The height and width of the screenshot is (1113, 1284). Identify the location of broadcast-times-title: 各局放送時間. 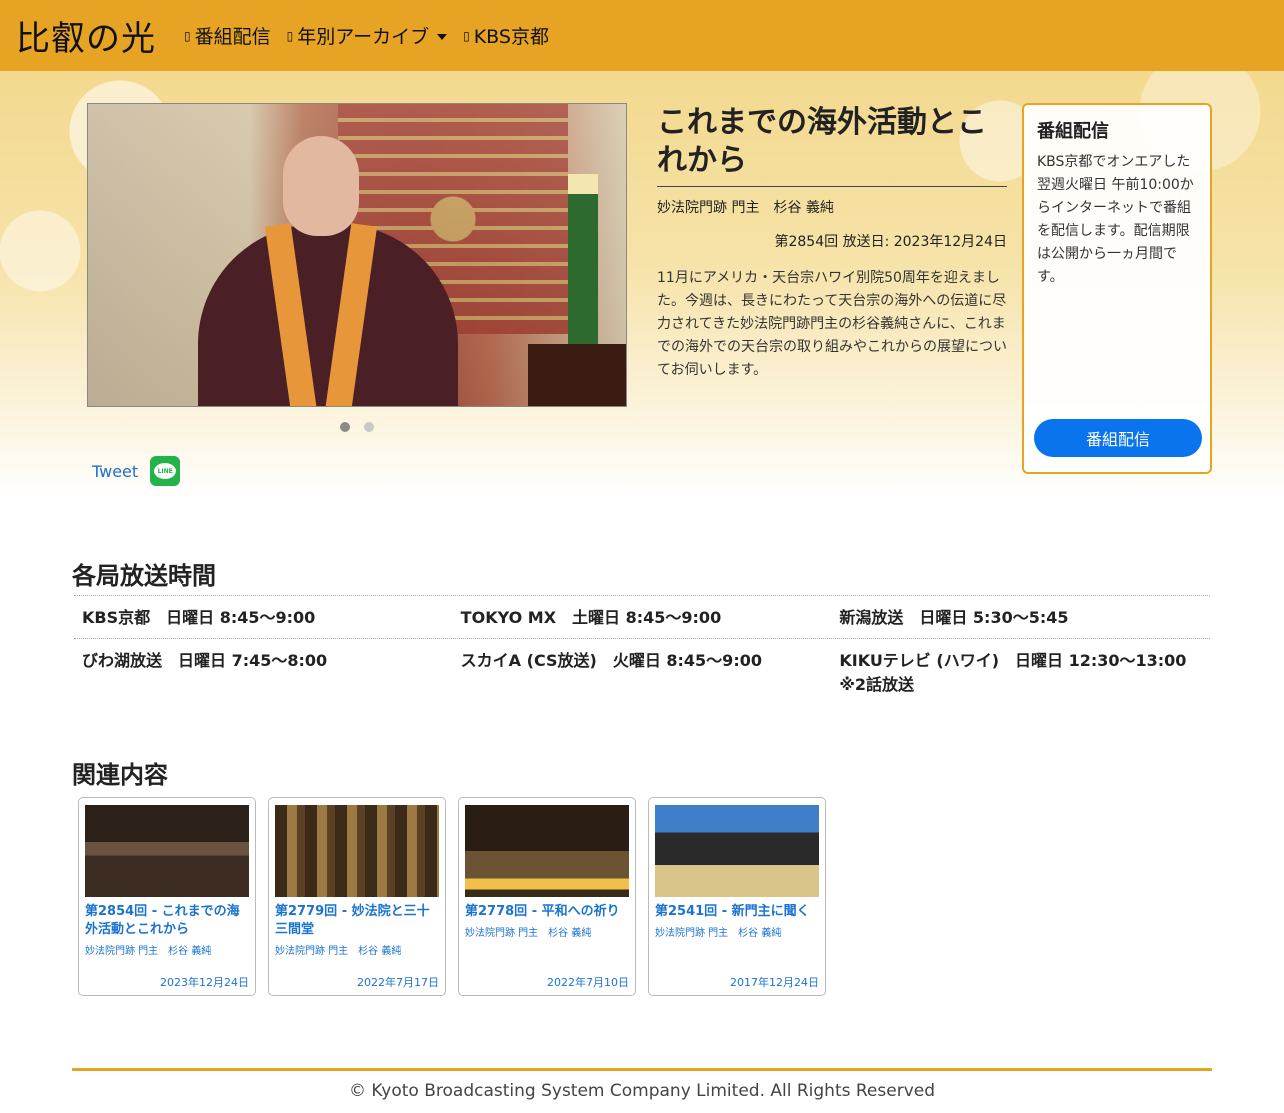
(144, 576).